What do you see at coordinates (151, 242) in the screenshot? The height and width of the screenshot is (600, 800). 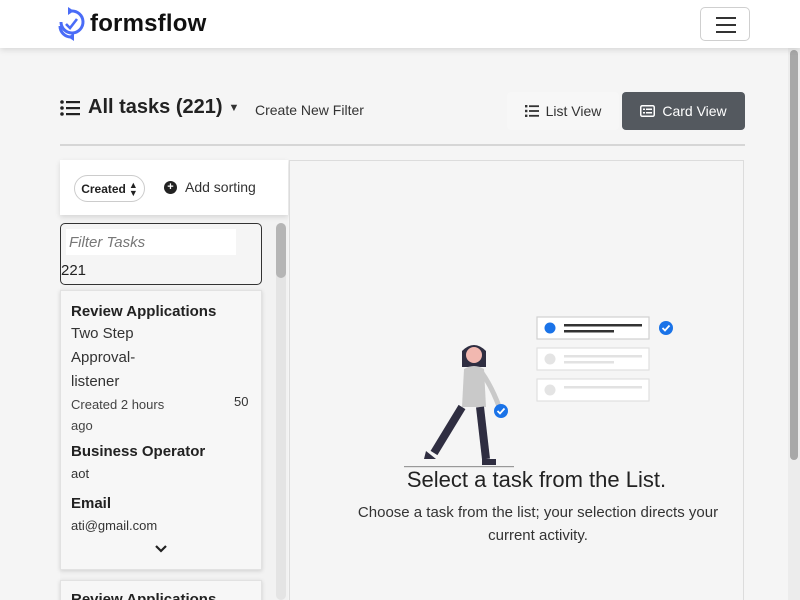 I see `filter-tasks-input` at bounding box center [151, 242].